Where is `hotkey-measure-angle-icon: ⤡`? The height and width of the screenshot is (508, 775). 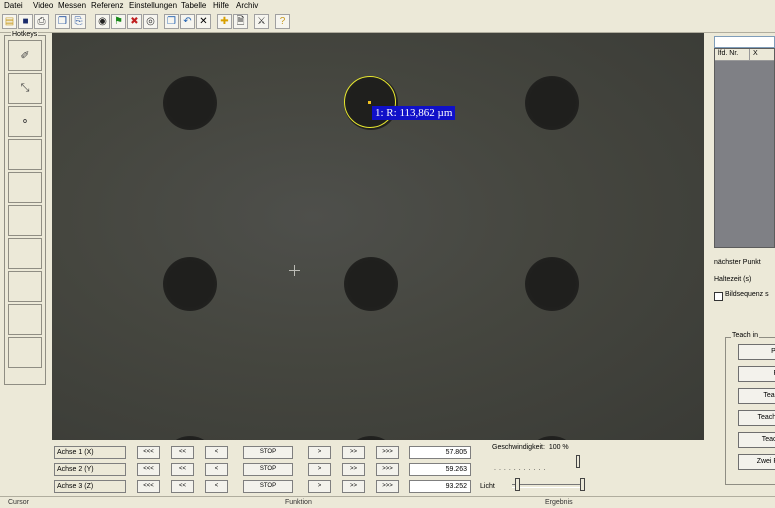 hotkey-measure-angle-icon: ⤡ is located at coordinates (25, 88).